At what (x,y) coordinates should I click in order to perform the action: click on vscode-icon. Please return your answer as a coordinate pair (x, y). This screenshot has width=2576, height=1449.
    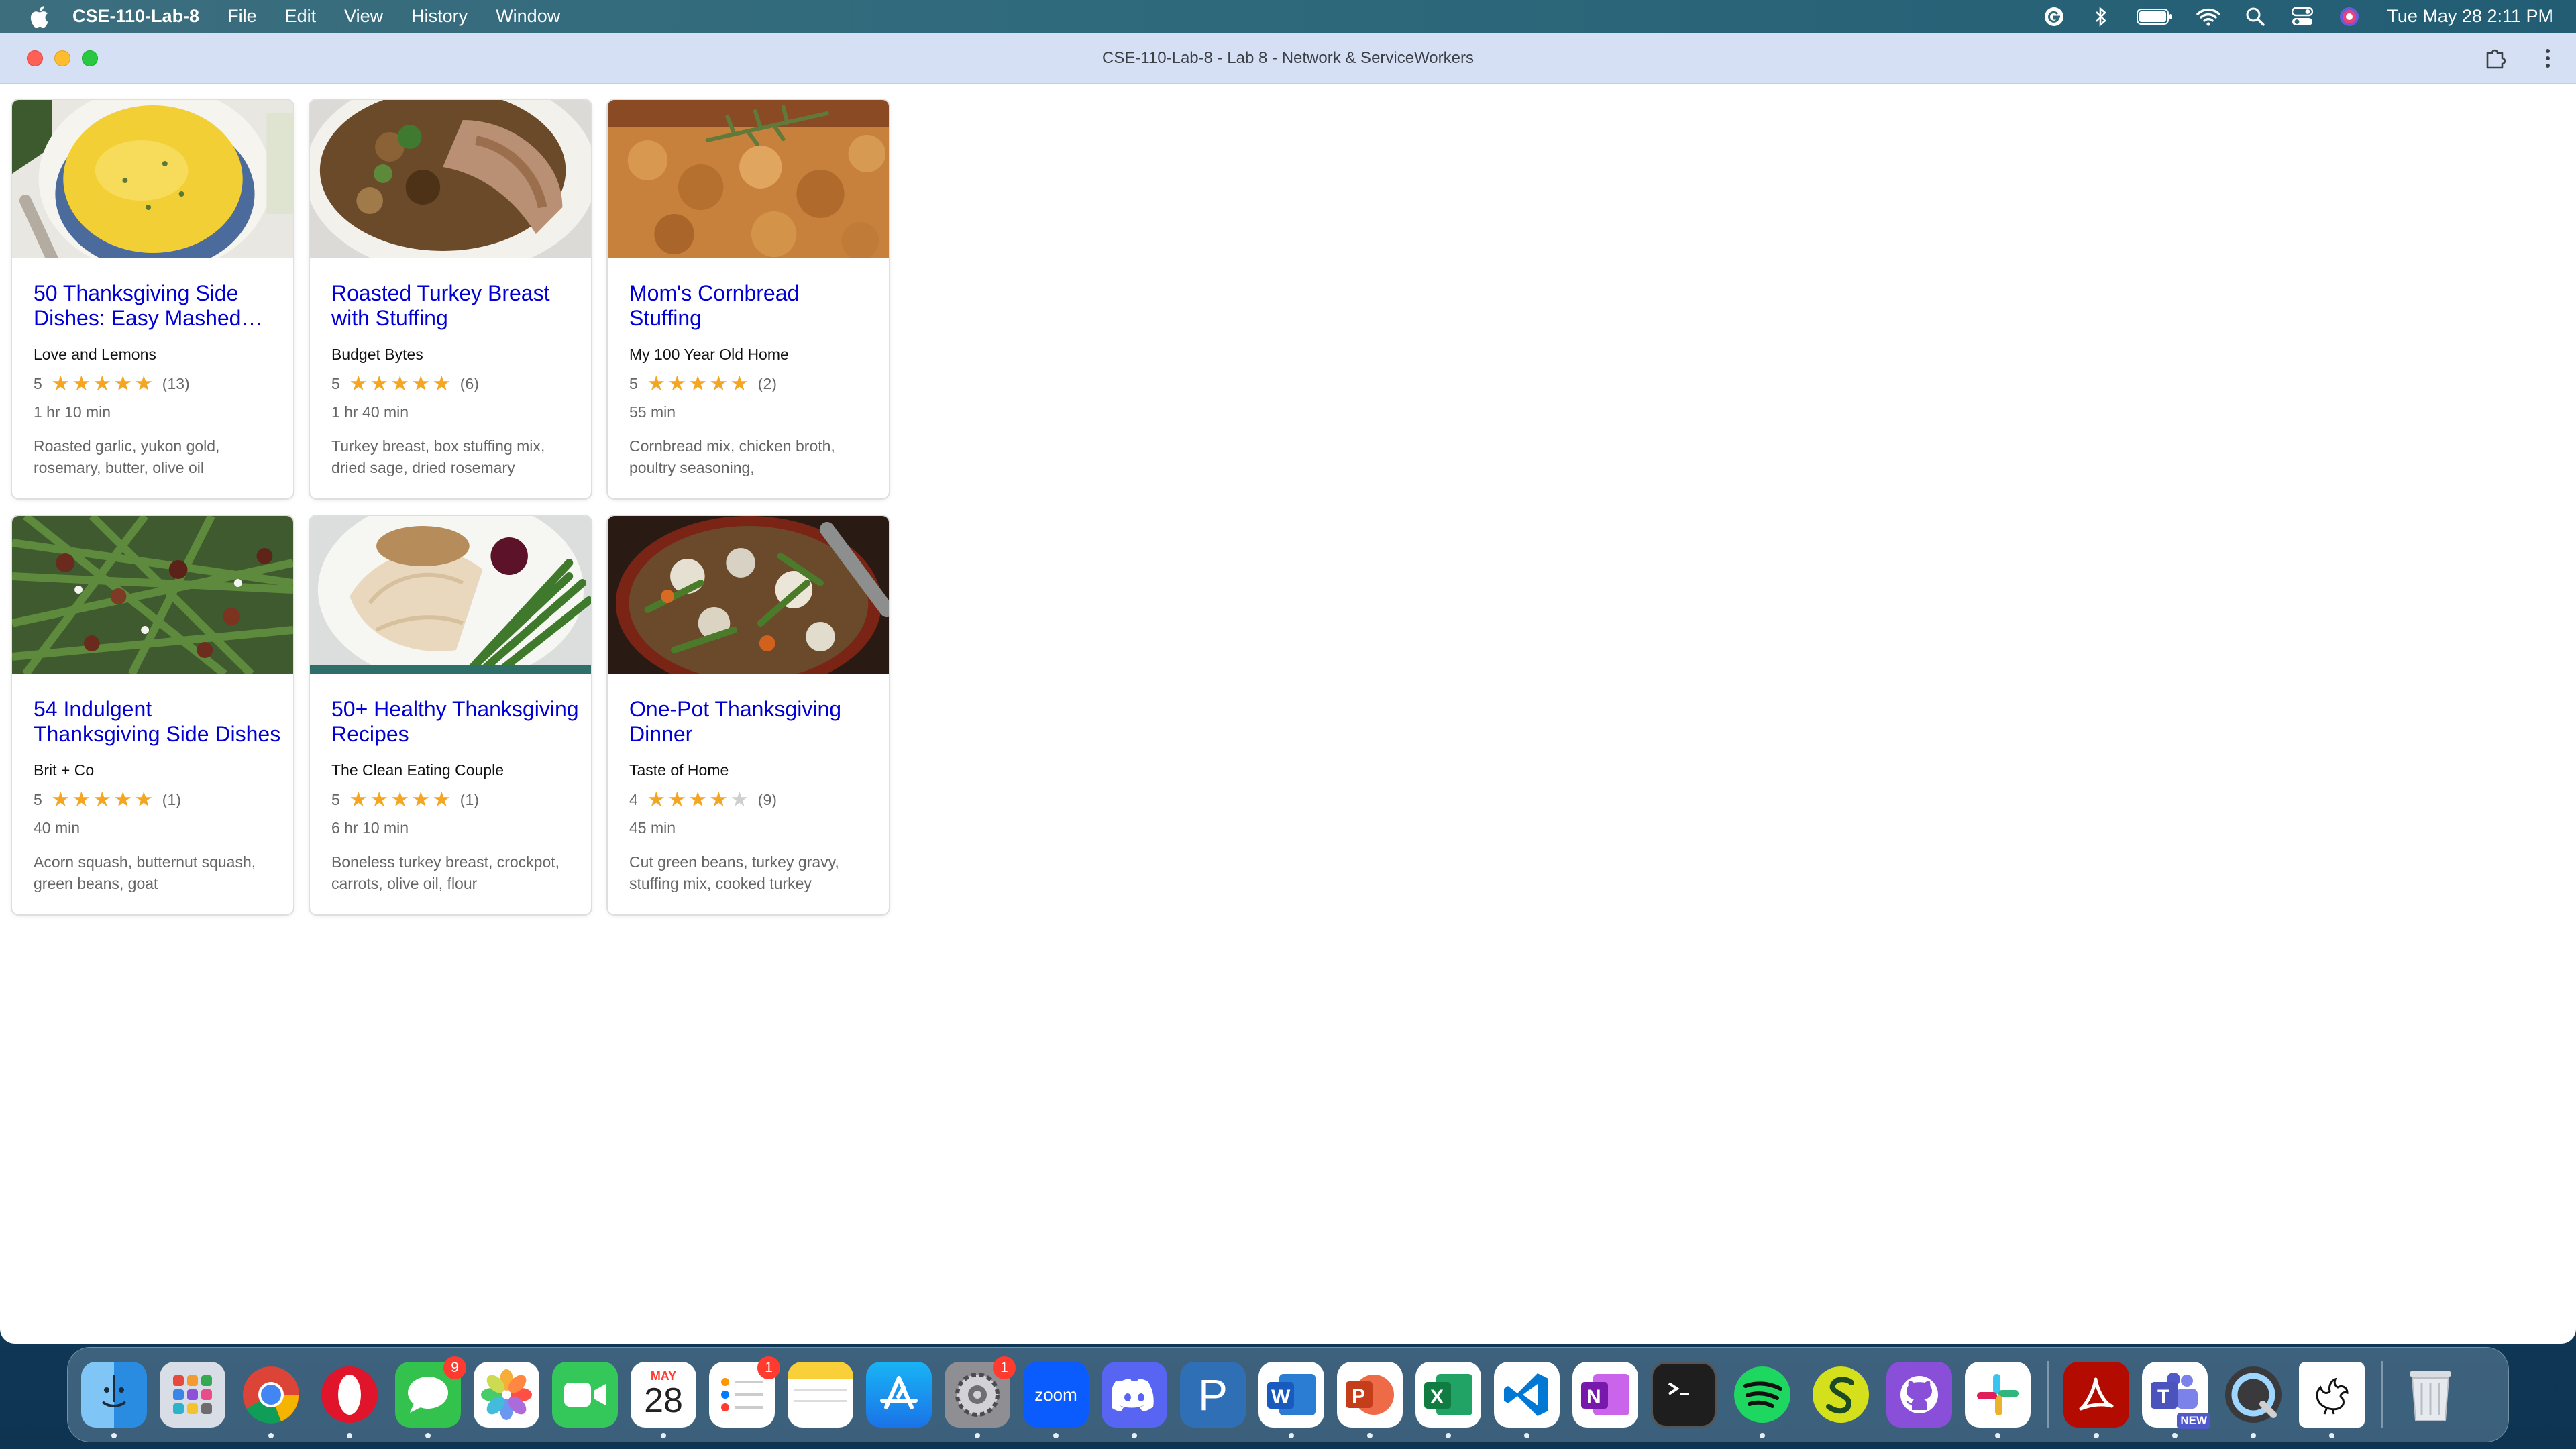
    Looking at the image, I should click on (1527, 1400).